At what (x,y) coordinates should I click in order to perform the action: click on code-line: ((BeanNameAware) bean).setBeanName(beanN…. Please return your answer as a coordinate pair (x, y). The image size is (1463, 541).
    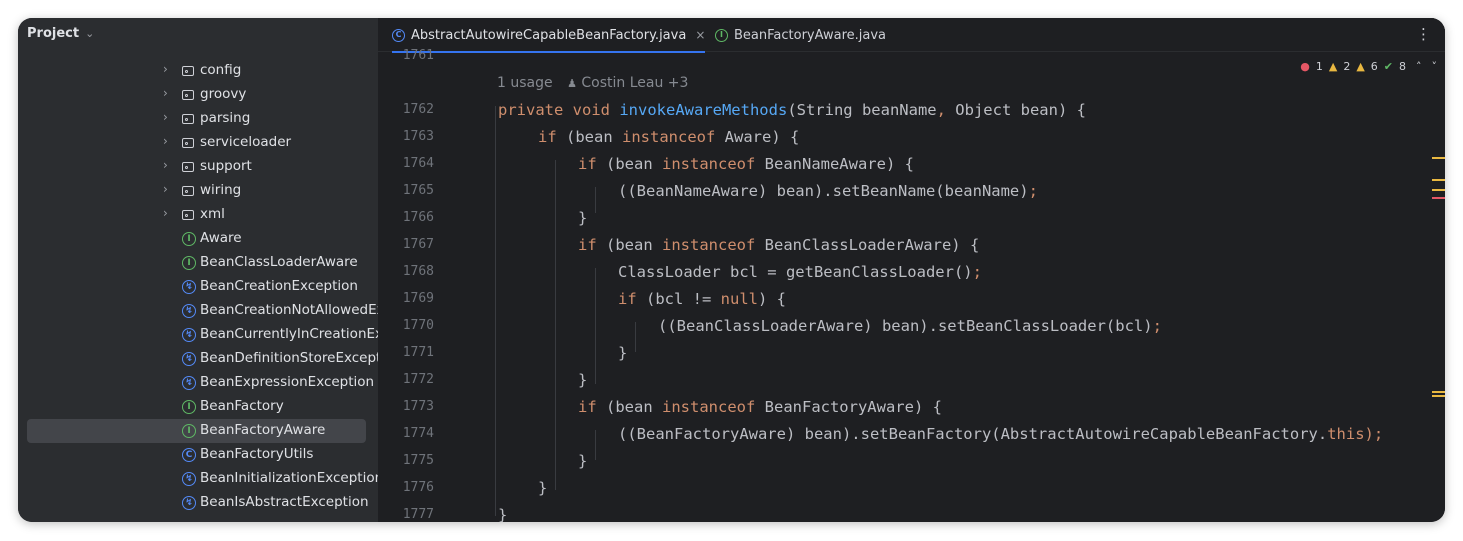
    Looking at the image, I should click on (828, 191).